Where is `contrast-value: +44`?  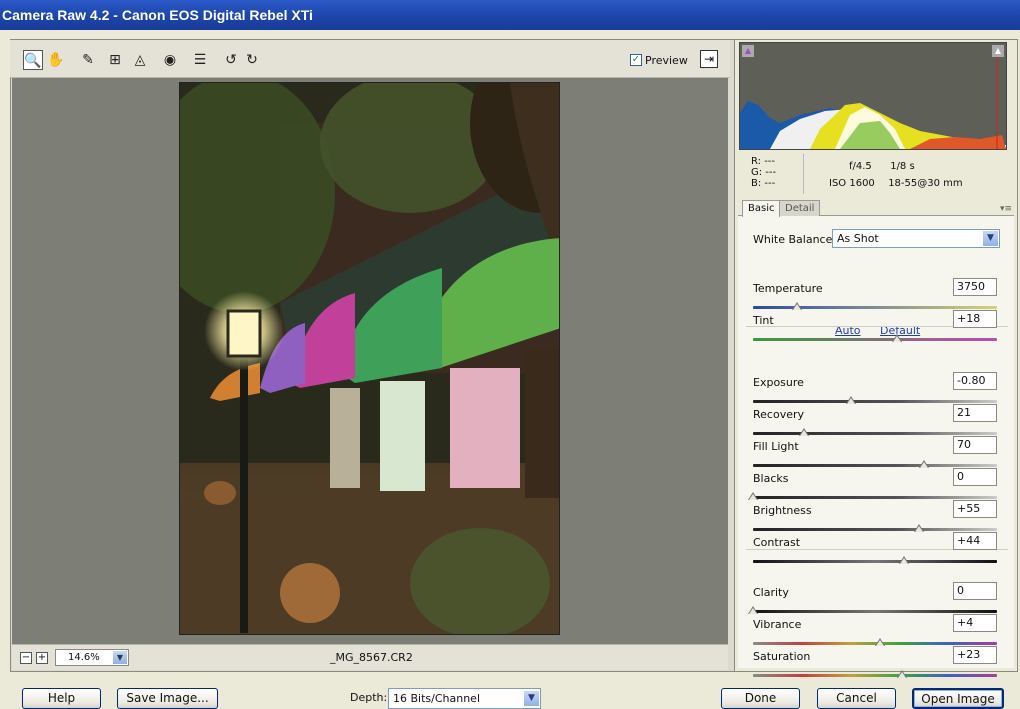
contrast-value: +44 is located at coordinates (975, 541).